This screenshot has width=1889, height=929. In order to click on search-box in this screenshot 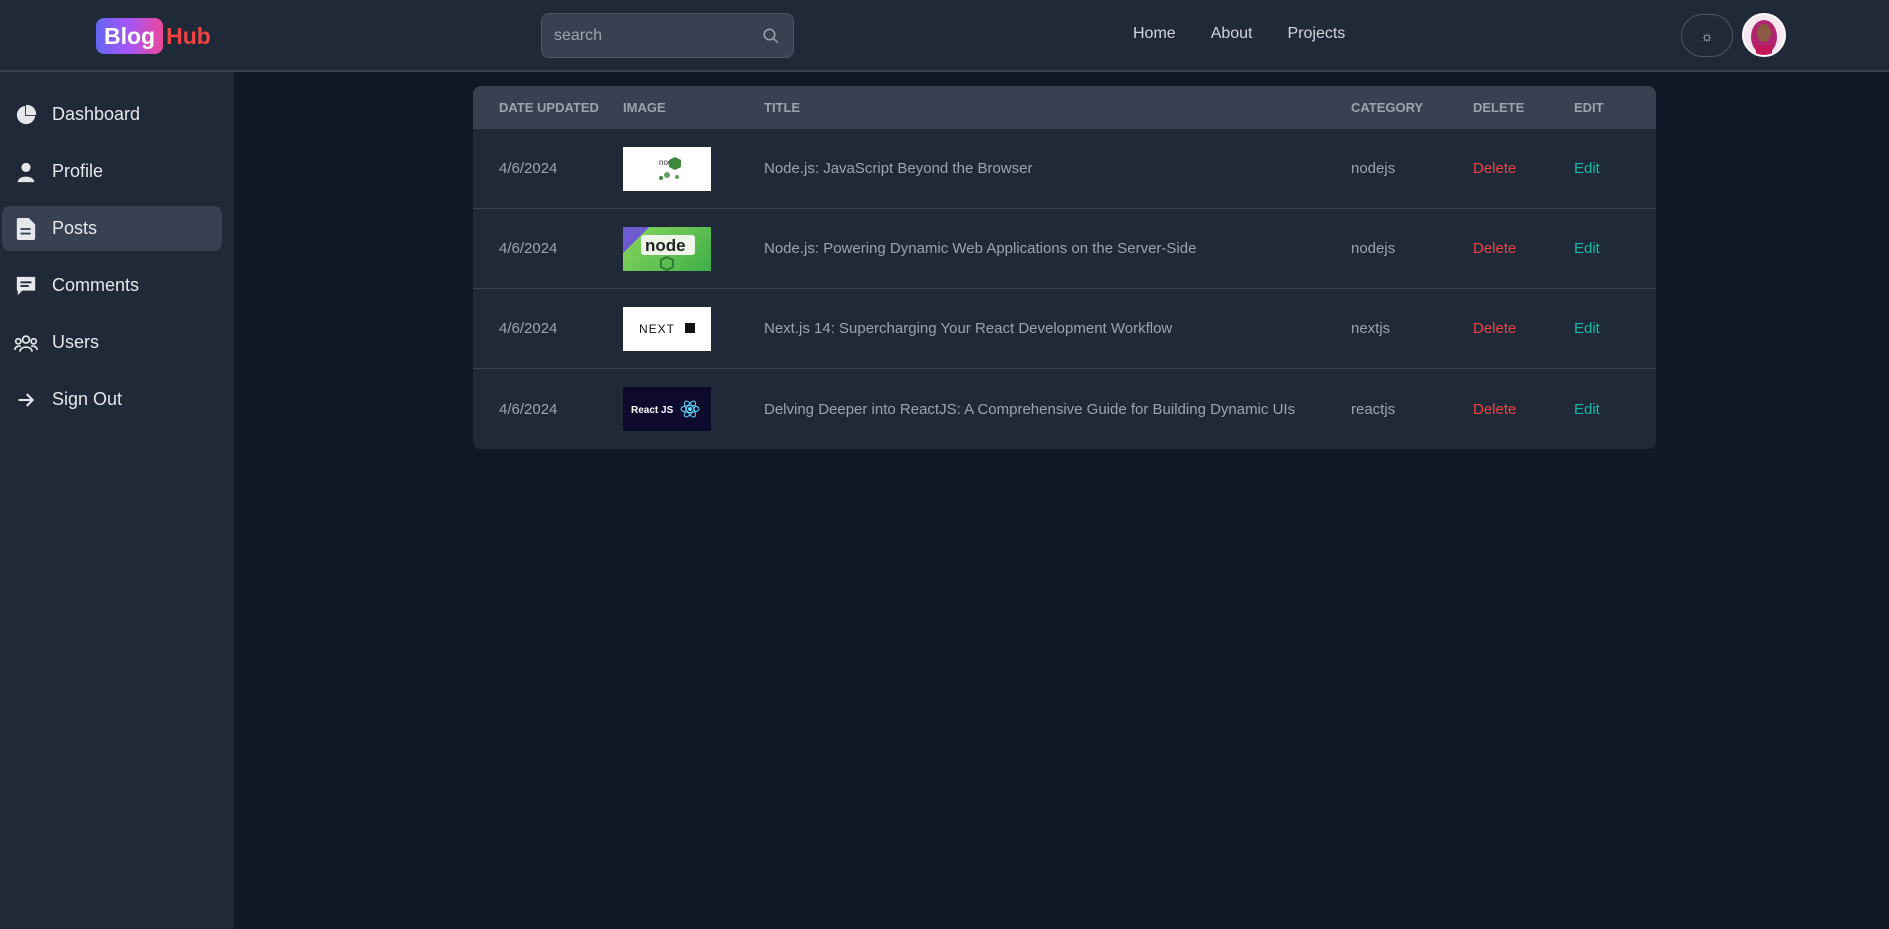, I will do `click(667, 35)`.